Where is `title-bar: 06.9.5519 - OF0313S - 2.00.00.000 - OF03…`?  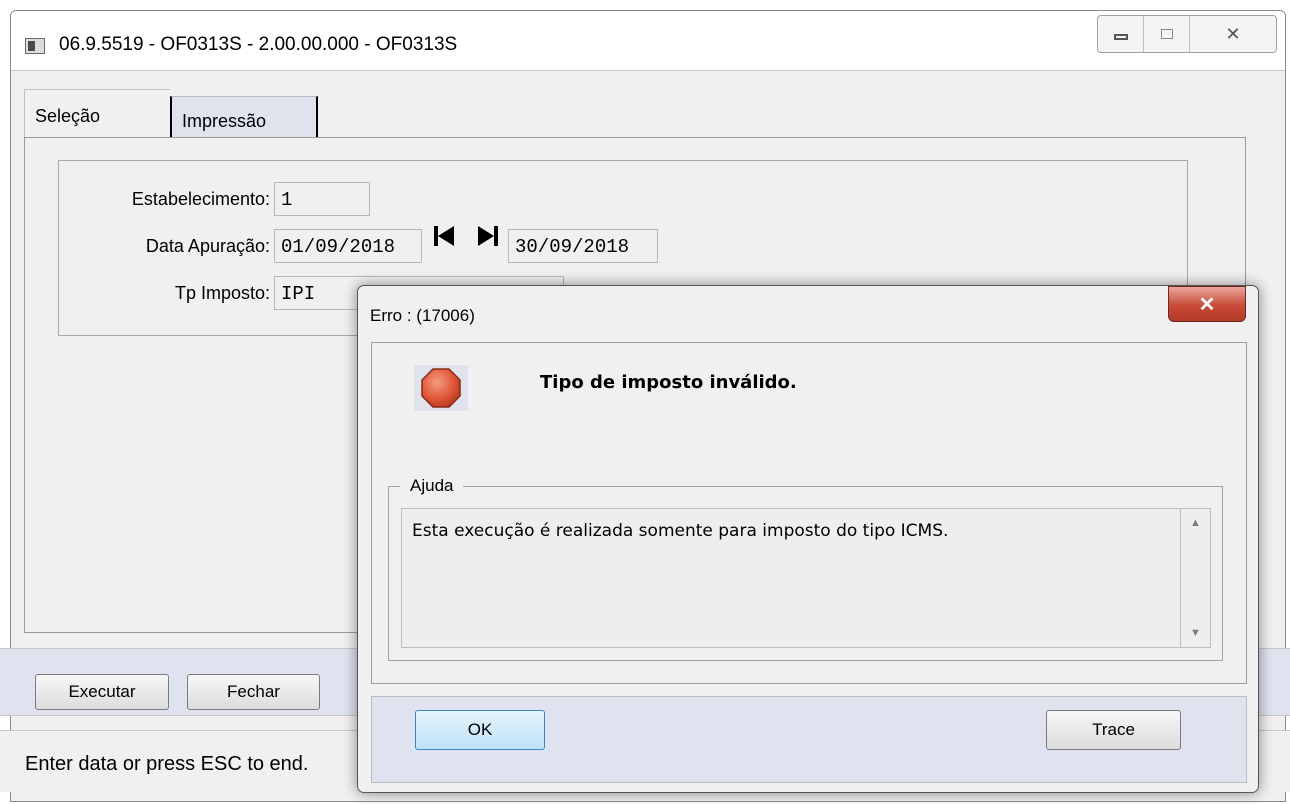 title-bar: 06.9.5519 - OF0313S - 2.00.00.000 - OF03… is located at coordinates (648, 41).